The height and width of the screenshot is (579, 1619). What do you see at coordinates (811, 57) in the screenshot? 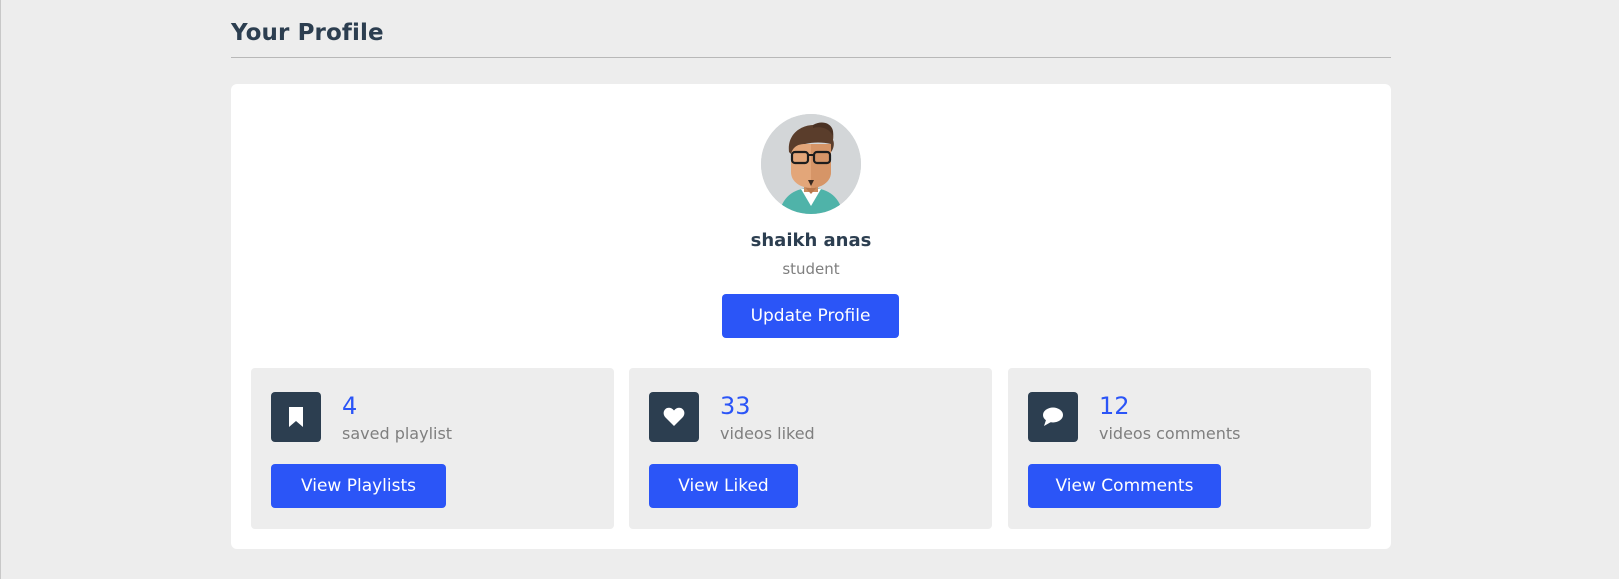
I see `title-divider` at bounding box center [811, 57].